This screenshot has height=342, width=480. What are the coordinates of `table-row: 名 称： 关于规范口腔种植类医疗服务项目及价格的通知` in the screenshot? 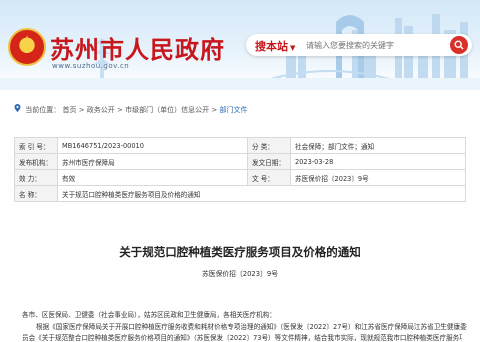 It's located at (240, 193).